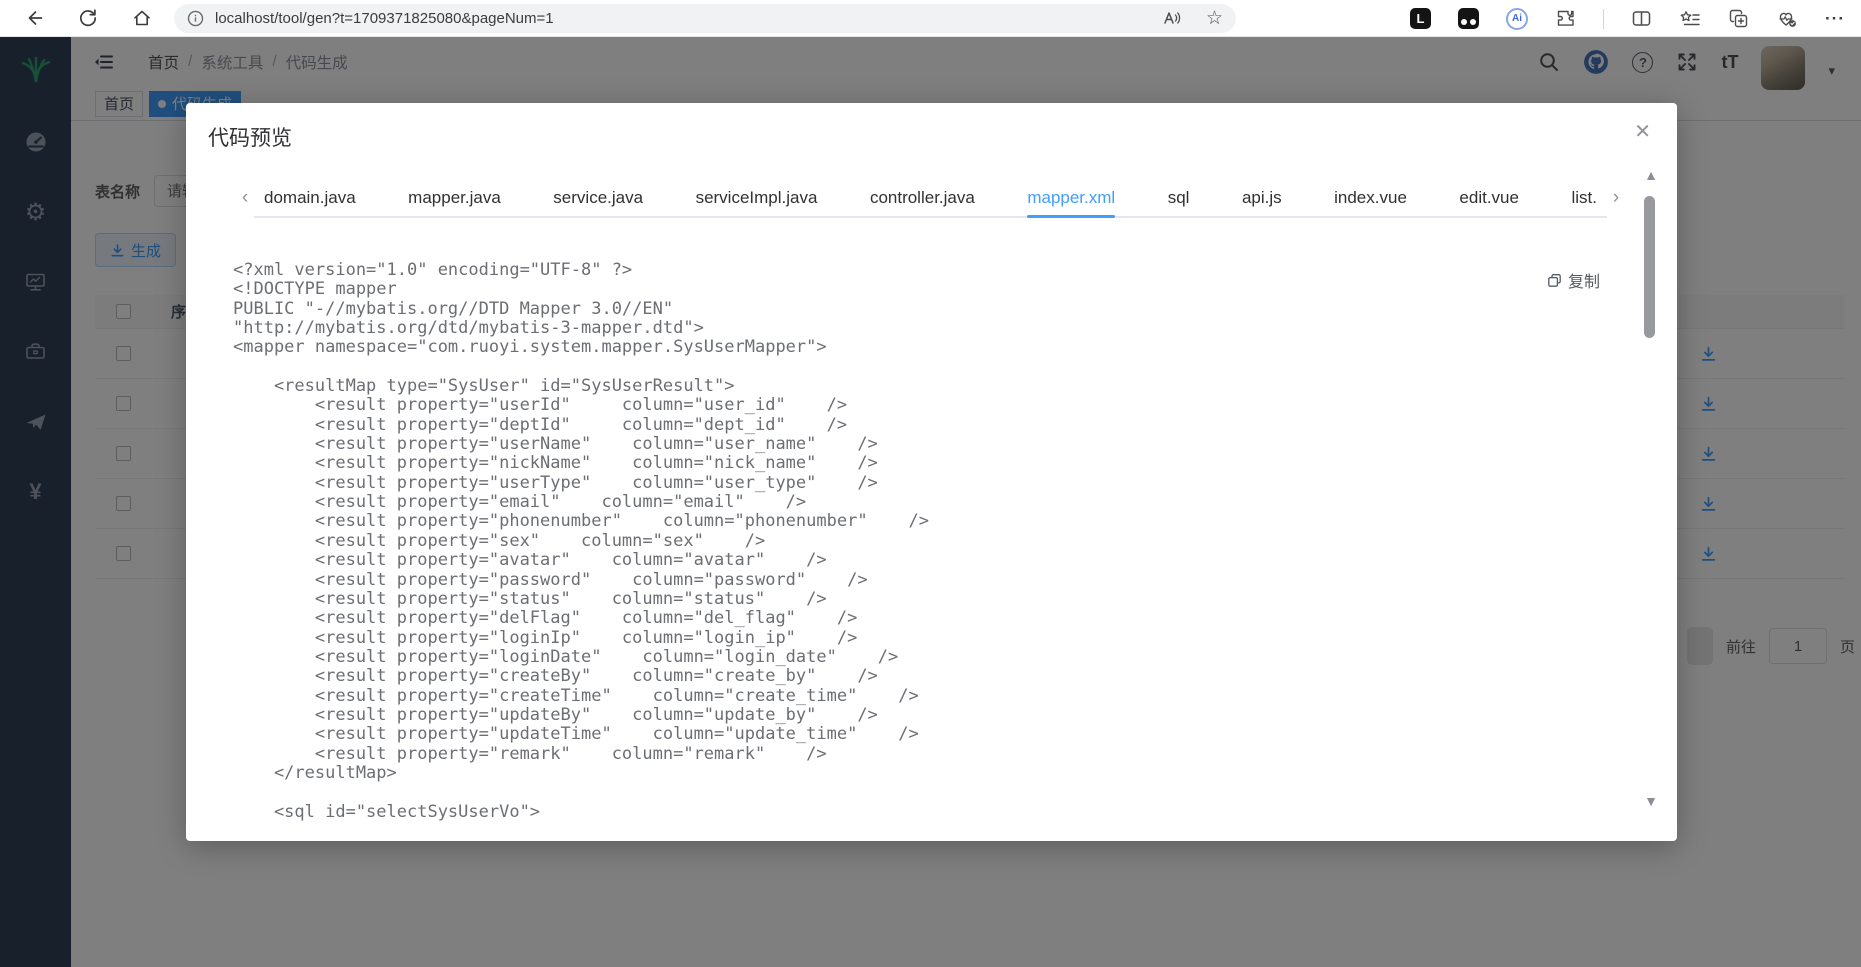 This screenshot has width=1861, height=967. I want to click on favorites-list-icon, so click(1690, 19).